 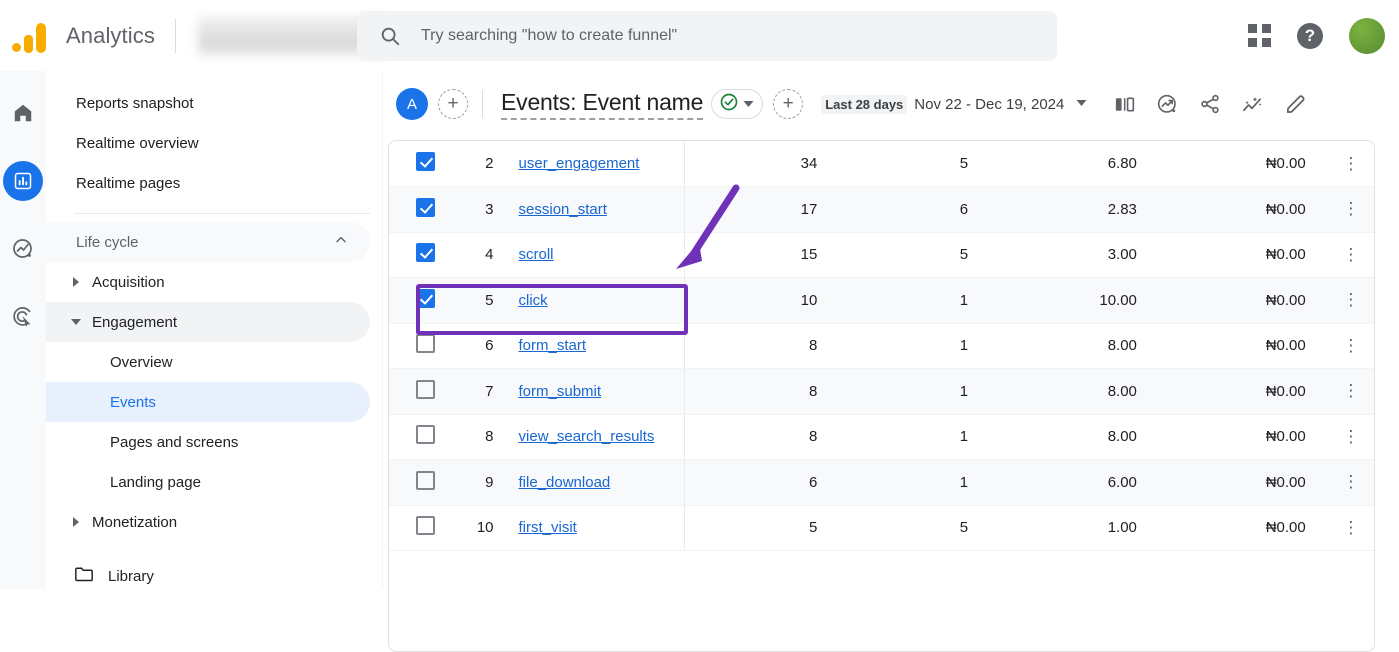 I want to click on row-total-users: 5, so click(x=921, y=528).